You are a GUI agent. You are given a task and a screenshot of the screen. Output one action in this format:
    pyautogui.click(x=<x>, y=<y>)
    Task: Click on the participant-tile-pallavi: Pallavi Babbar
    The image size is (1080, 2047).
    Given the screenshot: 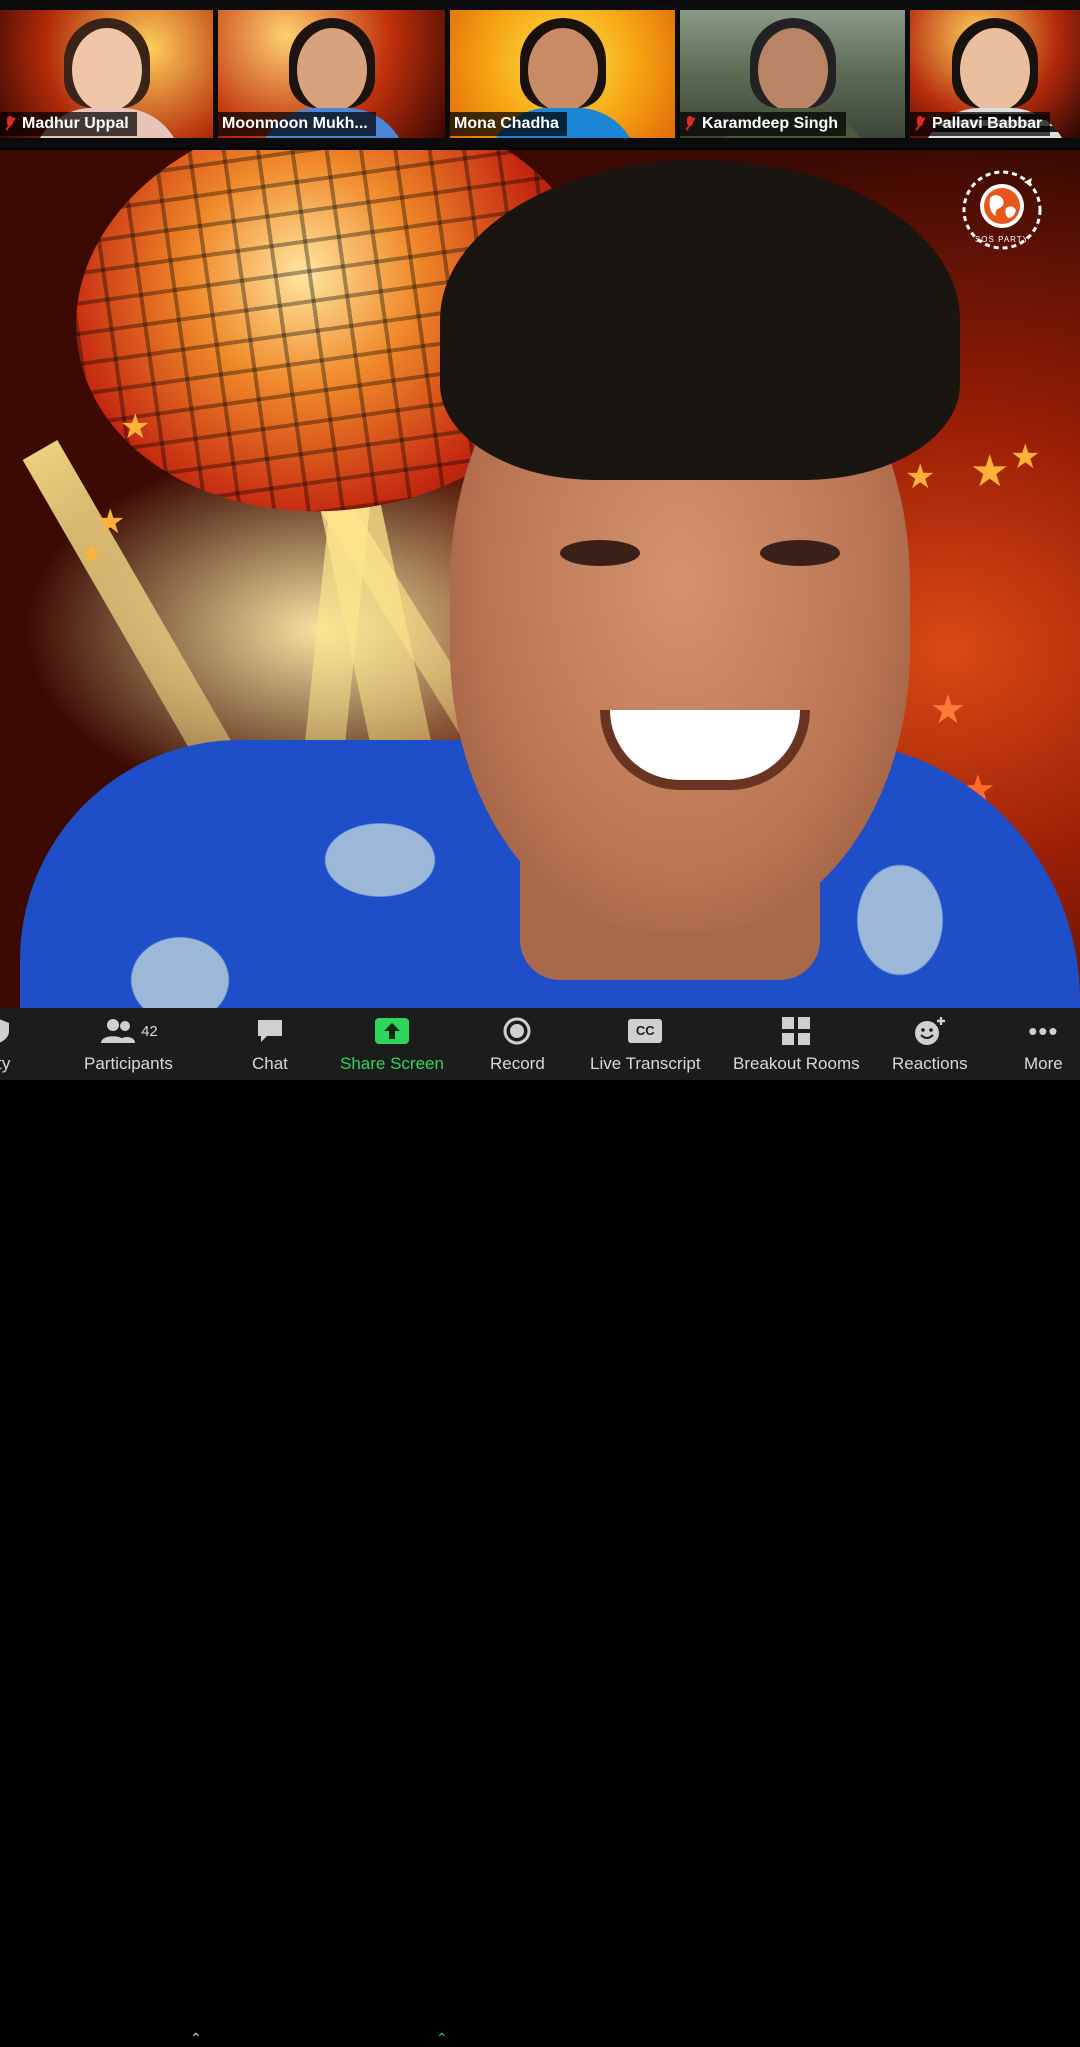 What is the action you would take?
    pyautogui.click(x=995, y=74)
    